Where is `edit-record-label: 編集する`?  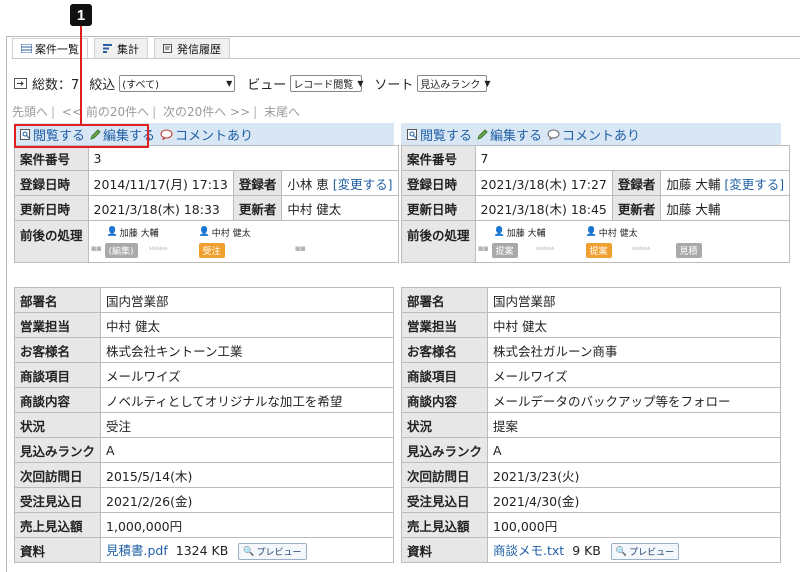
edit-record-label: 編集する is located at coordinates (516, 136).